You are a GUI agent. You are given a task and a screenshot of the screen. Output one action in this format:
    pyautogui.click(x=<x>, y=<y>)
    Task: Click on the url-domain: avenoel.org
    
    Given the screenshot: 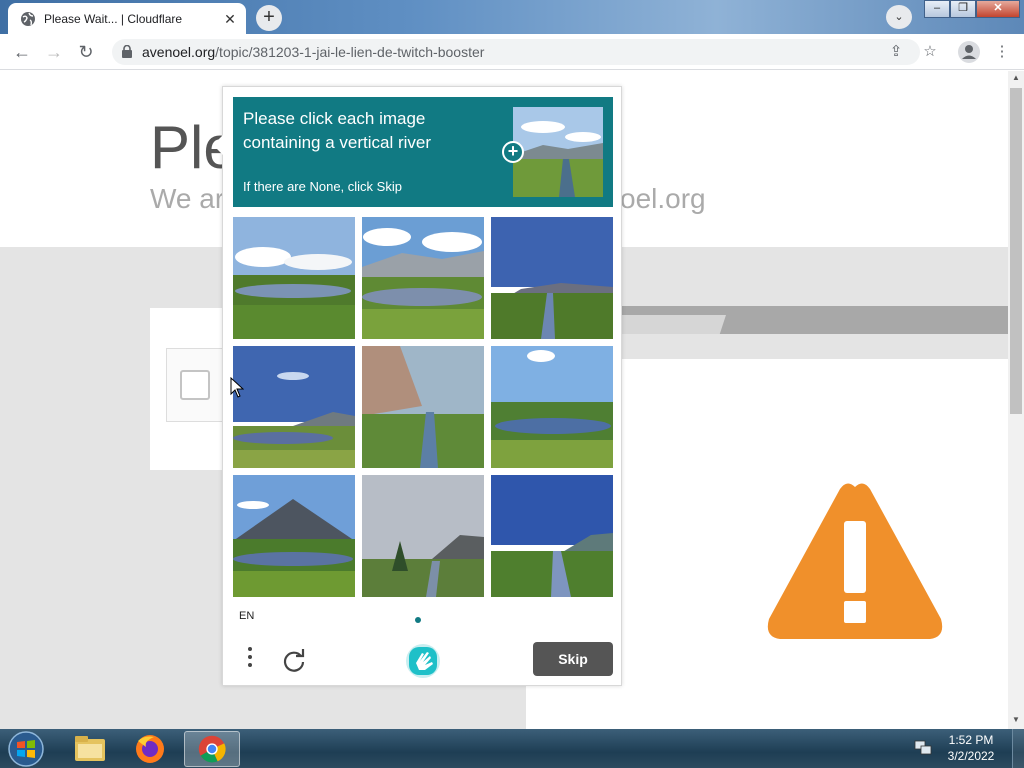 What is the action you would take?
    pyautogui.click(x=179, y=52)
    